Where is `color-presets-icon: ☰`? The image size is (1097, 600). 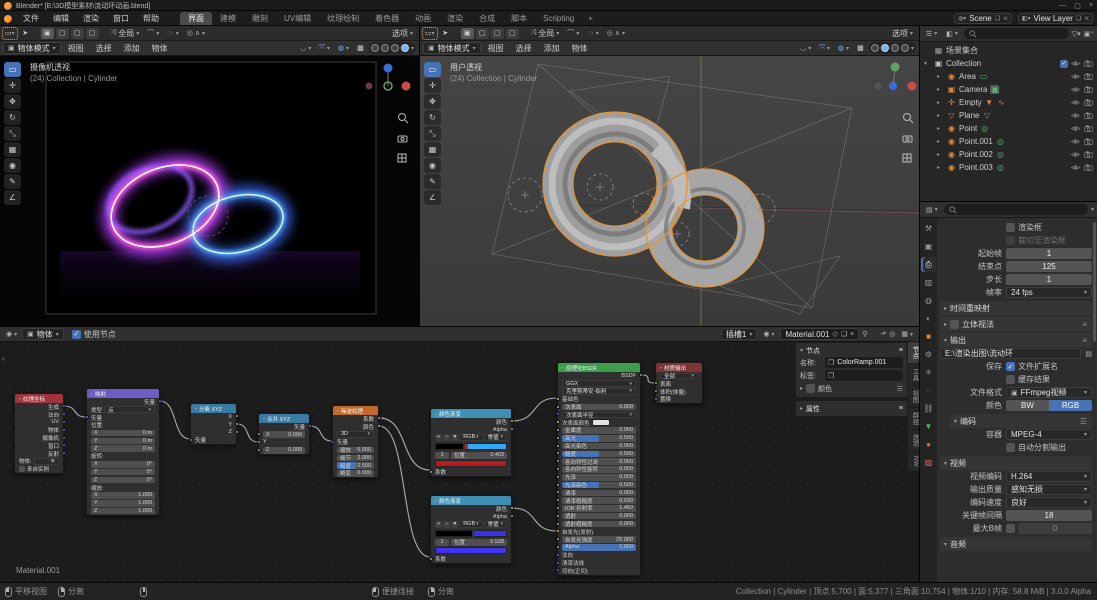
color-presets-icon: ☰ is located at coordinates (900, 389).